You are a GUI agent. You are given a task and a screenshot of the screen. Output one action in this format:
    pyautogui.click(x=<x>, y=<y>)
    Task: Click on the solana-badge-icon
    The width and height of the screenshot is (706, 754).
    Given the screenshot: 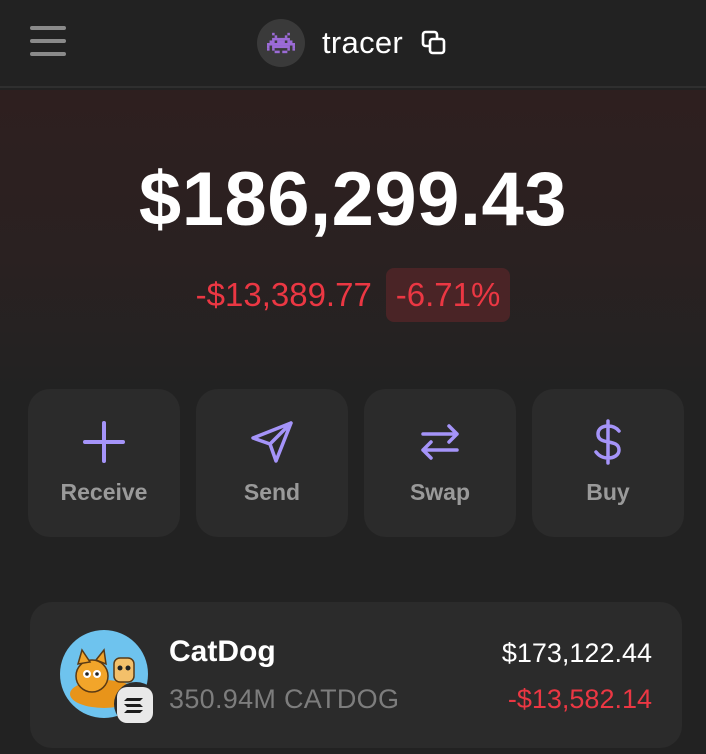 What is the action you would take?
    pyautogui.click(x=135, y=705)
    